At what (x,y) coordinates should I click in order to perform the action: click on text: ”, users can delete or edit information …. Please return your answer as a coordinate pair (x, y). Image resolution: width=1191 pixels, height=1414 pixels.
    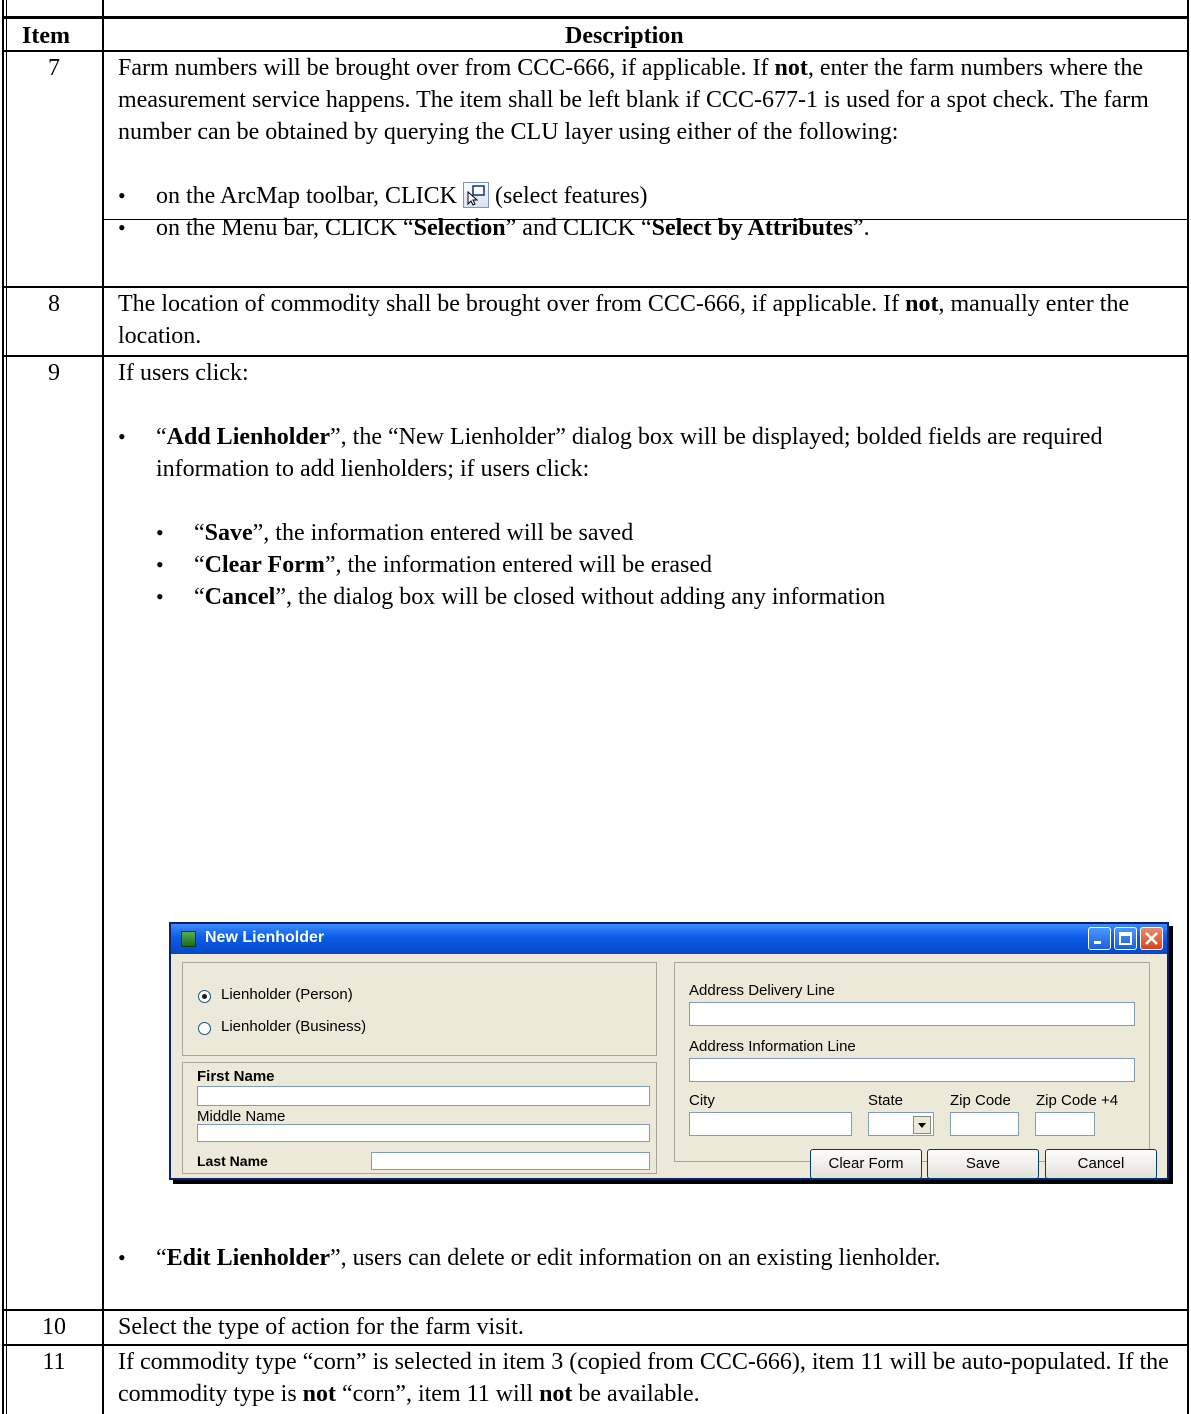
    Looking at the image, I should click on (635, 1258).